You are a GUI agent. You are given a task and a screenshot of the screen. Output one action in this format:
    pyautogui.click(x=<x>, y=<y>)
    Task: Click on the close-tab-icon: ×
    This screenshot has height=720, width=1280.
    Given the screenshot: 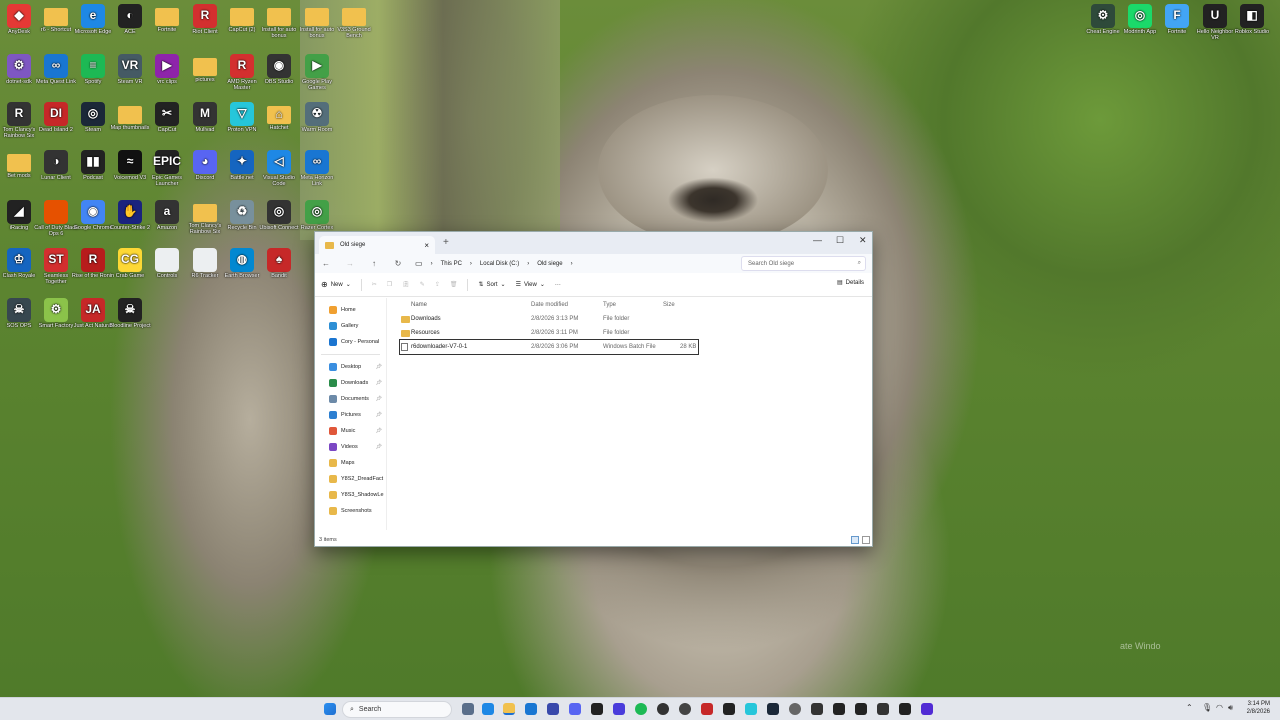 What is the action you would take?
    pyautogui.click(x=426, y=245)
    